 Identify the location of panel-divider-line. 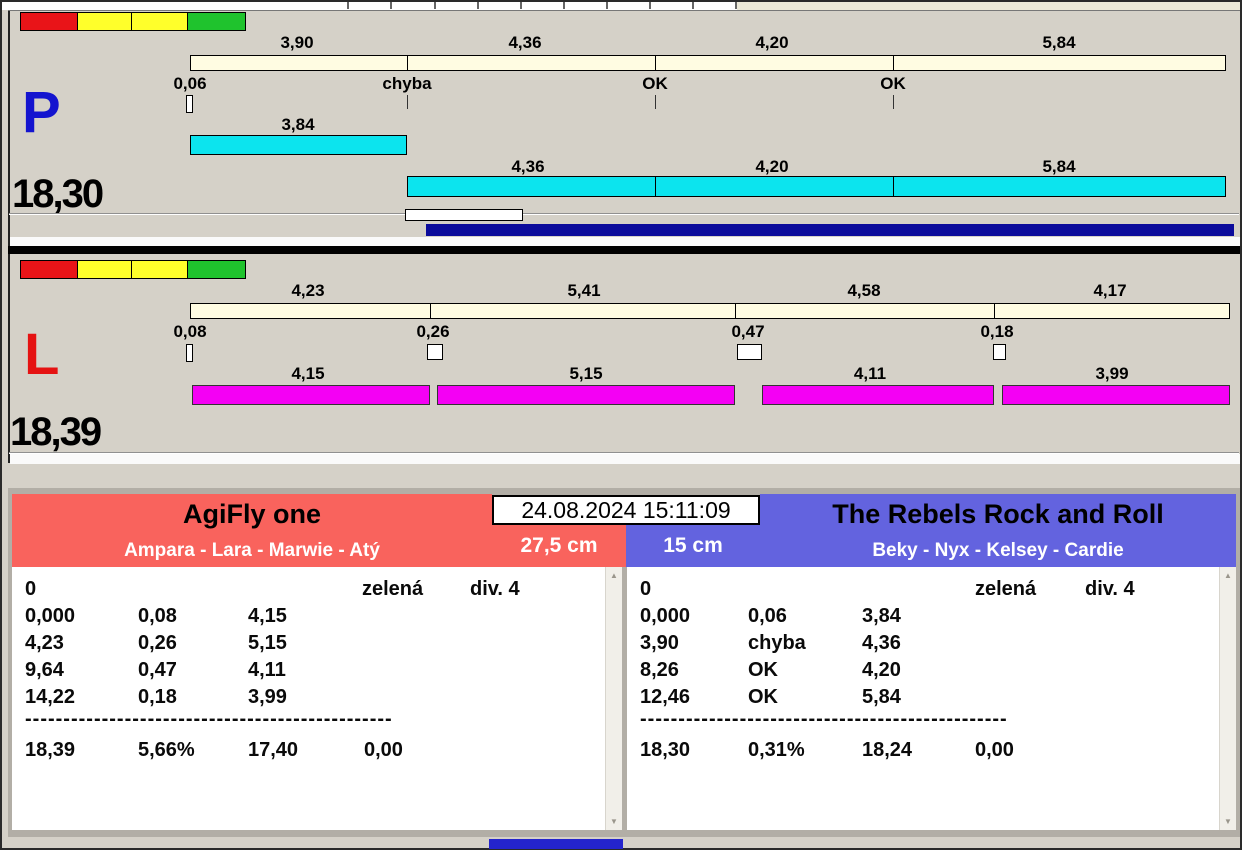
(624, 214).